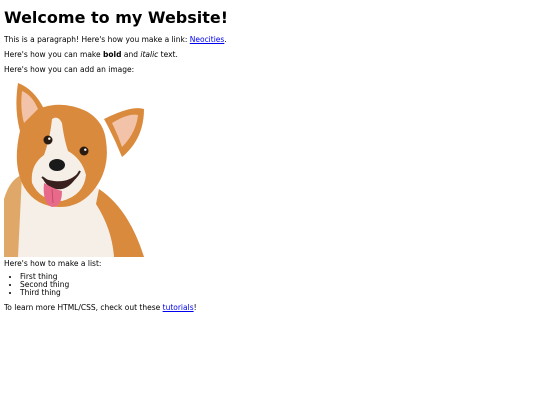 The width and height of the screenshot is (540, 405). Describe the element at coordinates (207, 39) in the screenshot. I see `neocities-link: Neocities` at that location.